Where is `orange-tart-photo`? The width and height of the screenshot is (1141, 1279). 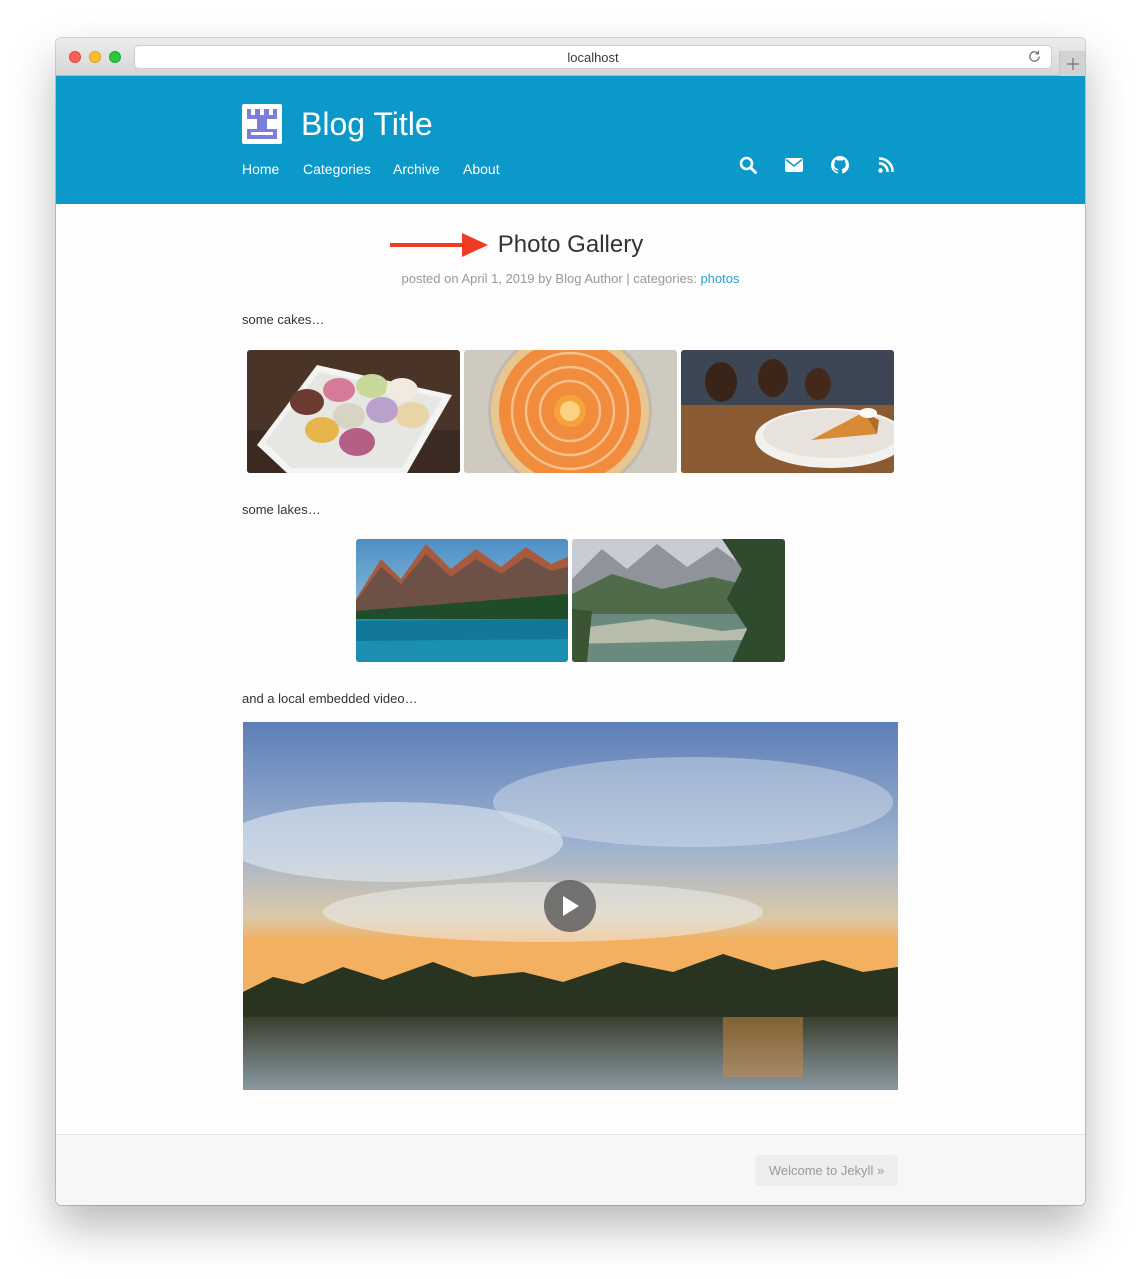
orange-tart-photo is located at coordinates (570, 411).